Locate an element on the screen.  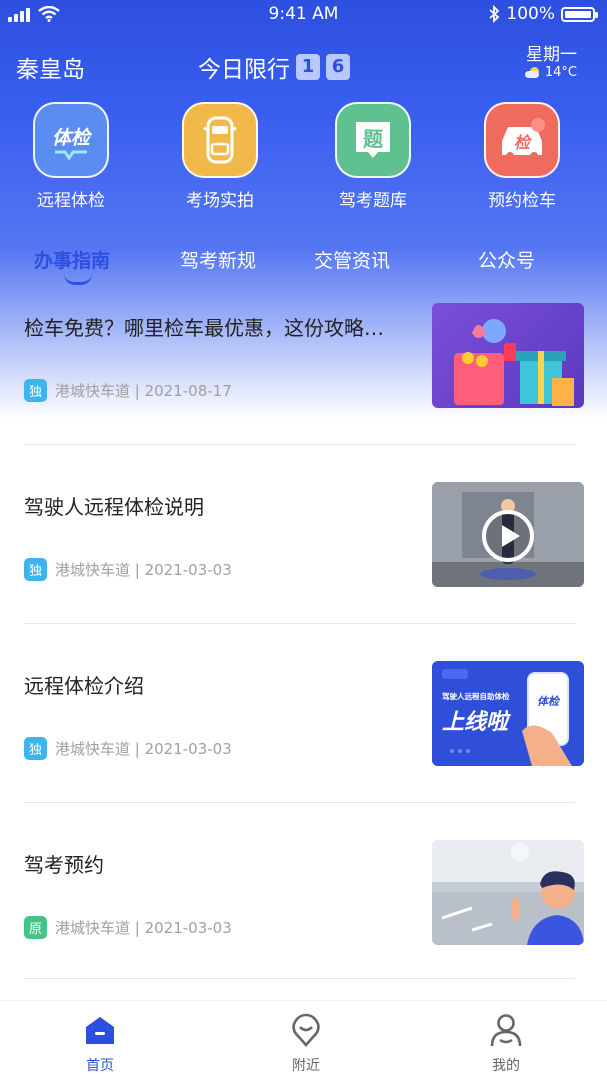
quick-action-question-bank: 题 驾考题库 is located at coordinates (373, 156).